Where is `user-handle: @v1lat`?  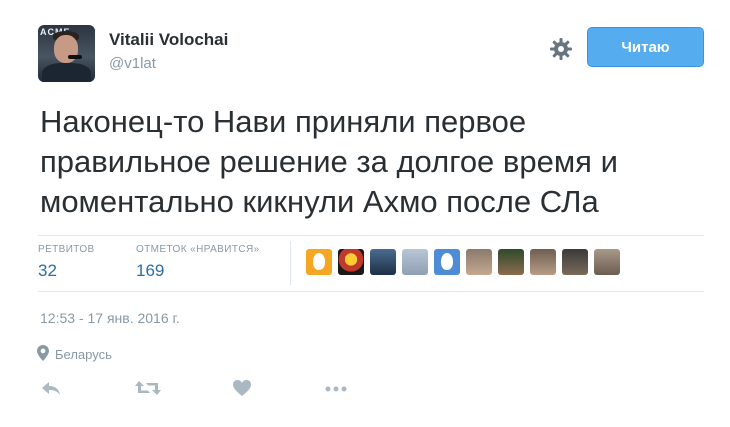 user-handle: @v1lat is located at coordinates (132, 63).